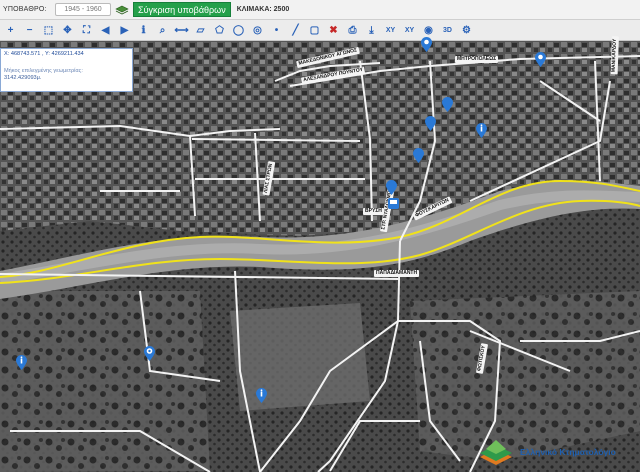 Image resolution: width=640 pixels, height=472 pixels. I want to click on layers-icon, so click(122, 10).